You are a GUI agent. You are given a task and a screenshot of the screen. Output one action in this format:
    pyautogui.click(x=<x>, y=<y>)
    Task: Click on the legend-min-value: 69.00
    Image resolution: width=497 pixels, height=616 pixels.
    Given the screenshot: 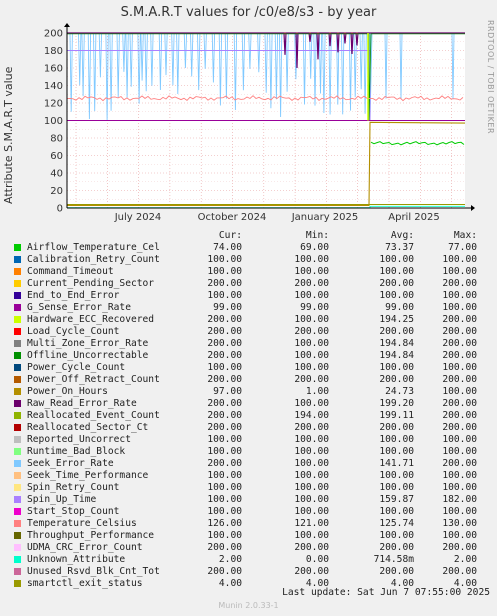 What is the action you would take?
    pyautogui.click(x=314, y=247)
    